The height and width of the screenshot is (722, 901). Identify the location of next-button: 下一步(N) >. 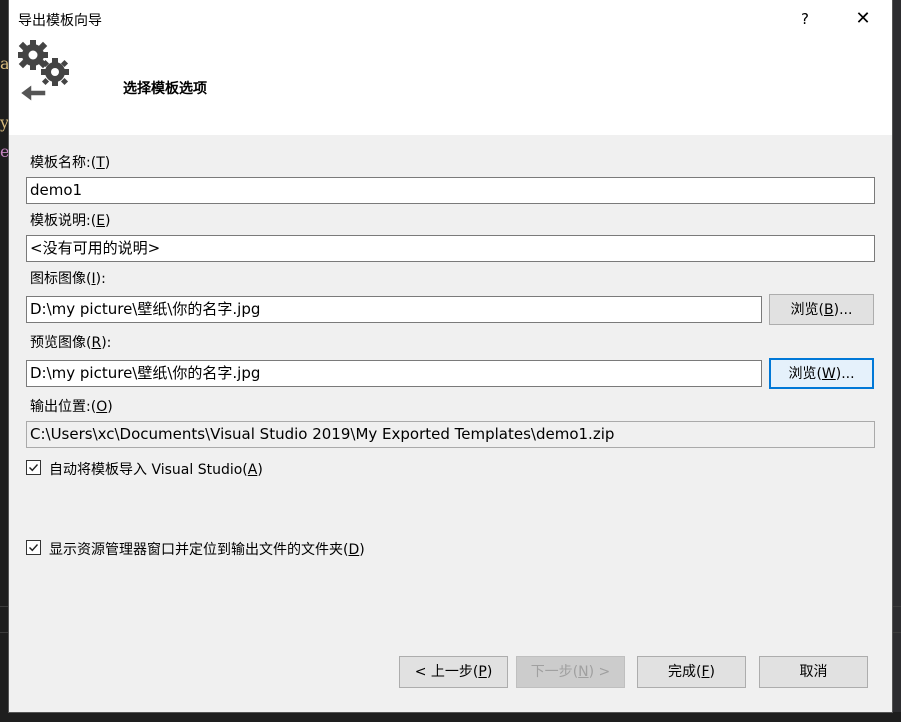
(570, 672).